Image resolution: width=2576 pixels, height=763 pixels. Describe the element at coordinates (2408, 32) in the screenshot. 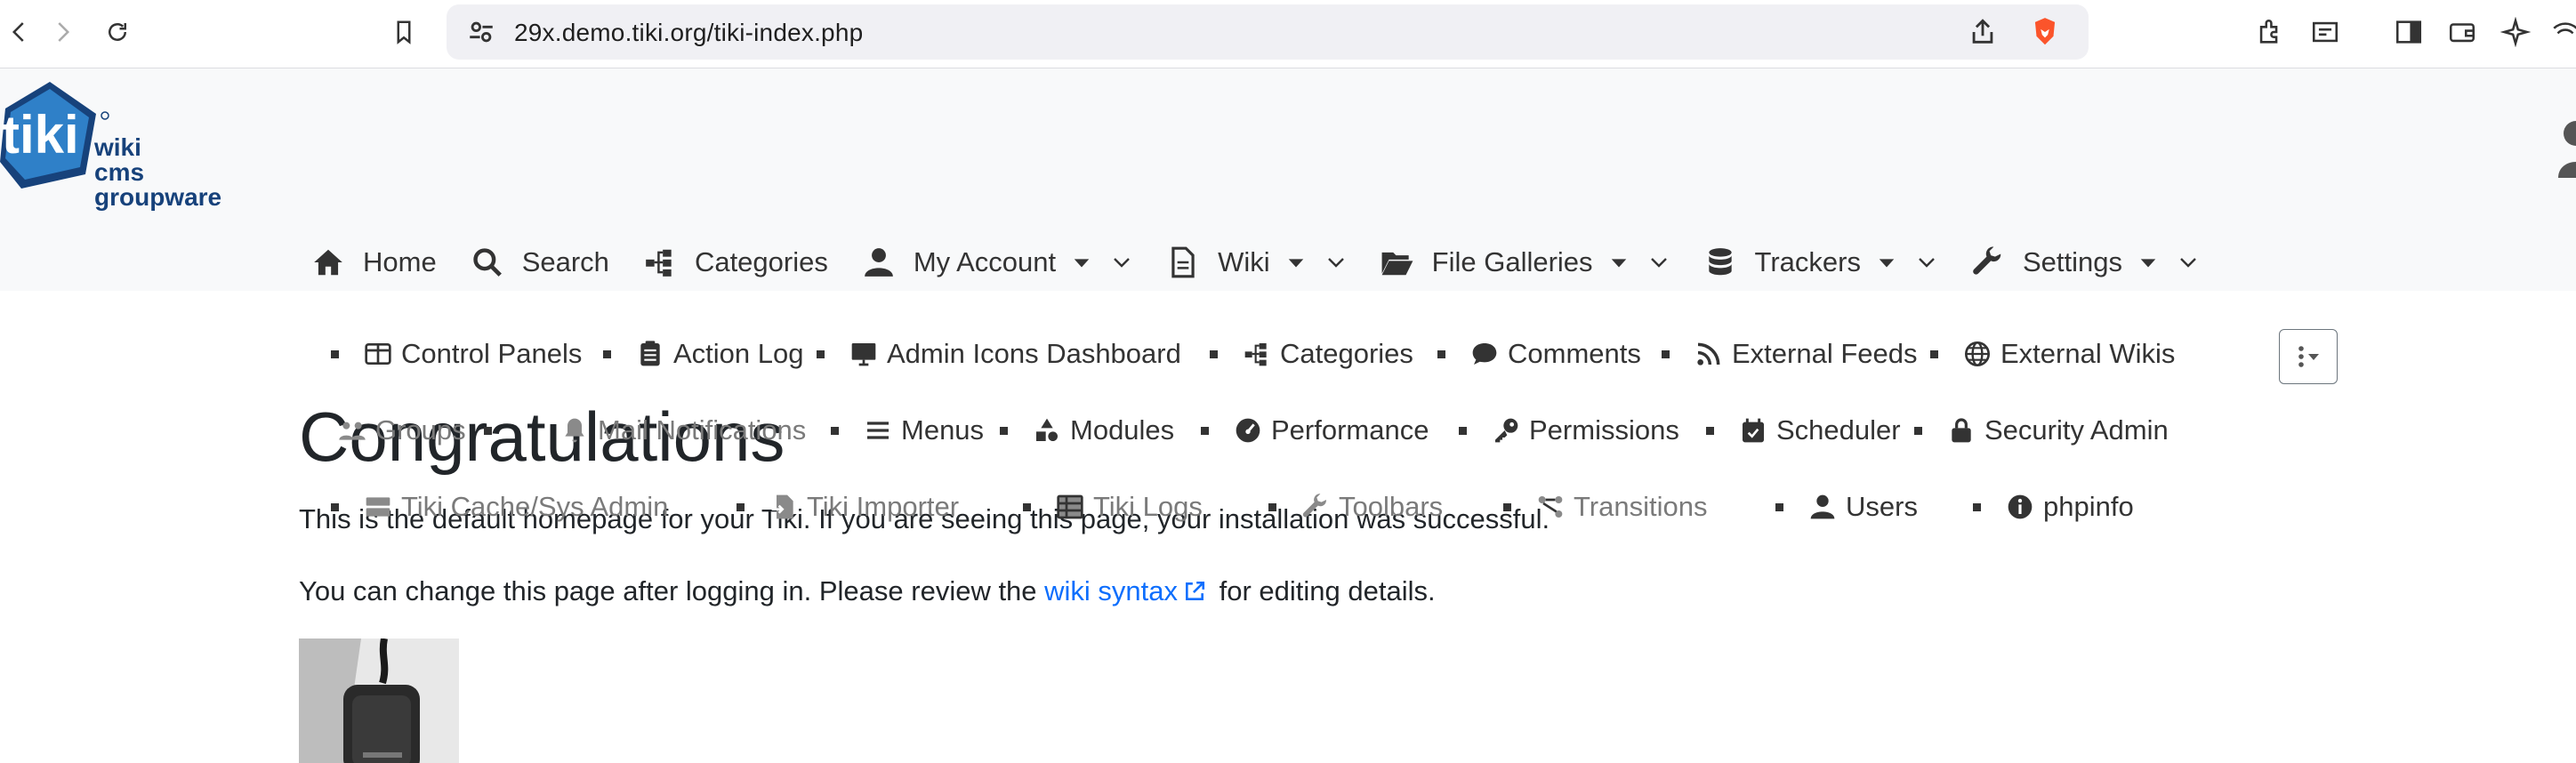

I see `sidebar-button` at that location.